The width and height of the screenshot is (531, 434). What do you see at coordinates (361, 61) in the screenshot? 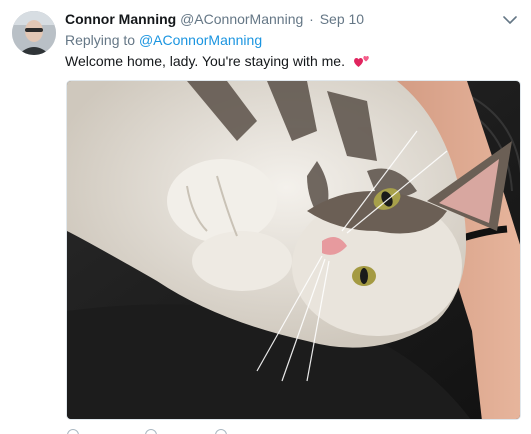
I see `two-hearts-emoji-icon` at bounding box center [361, 61].